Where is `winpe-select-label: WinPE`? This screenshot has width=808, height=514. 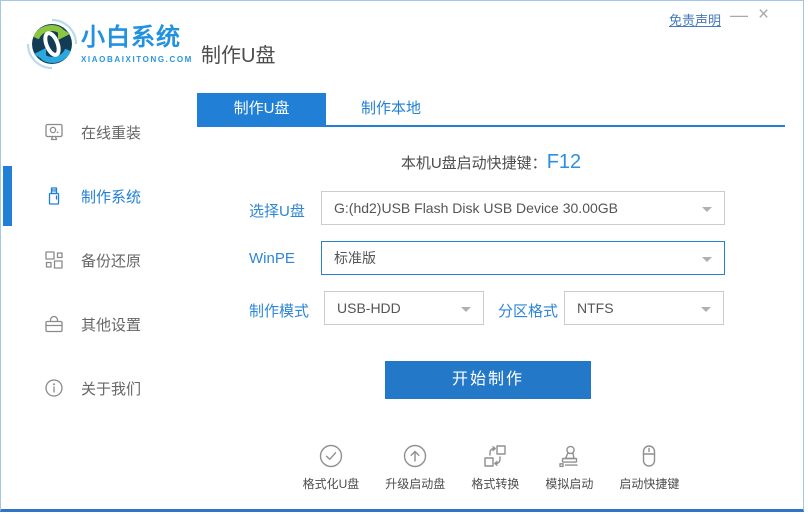
winpe-select-label: WinPE is located at coordinates (272, 258).